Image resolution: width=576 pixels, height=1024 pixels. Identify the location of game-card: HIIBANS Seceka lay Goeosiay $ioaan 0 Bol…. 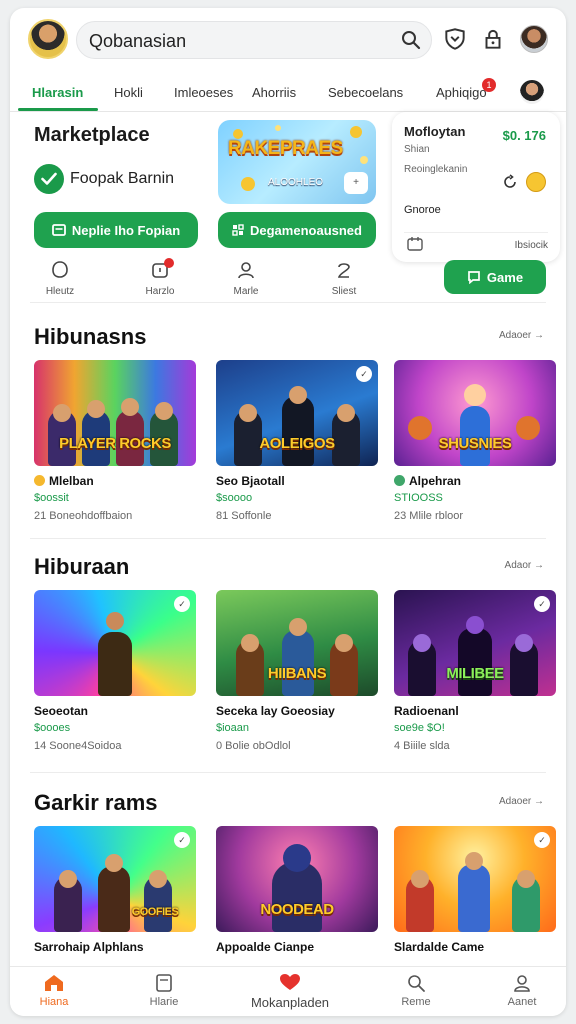
(297, 671).